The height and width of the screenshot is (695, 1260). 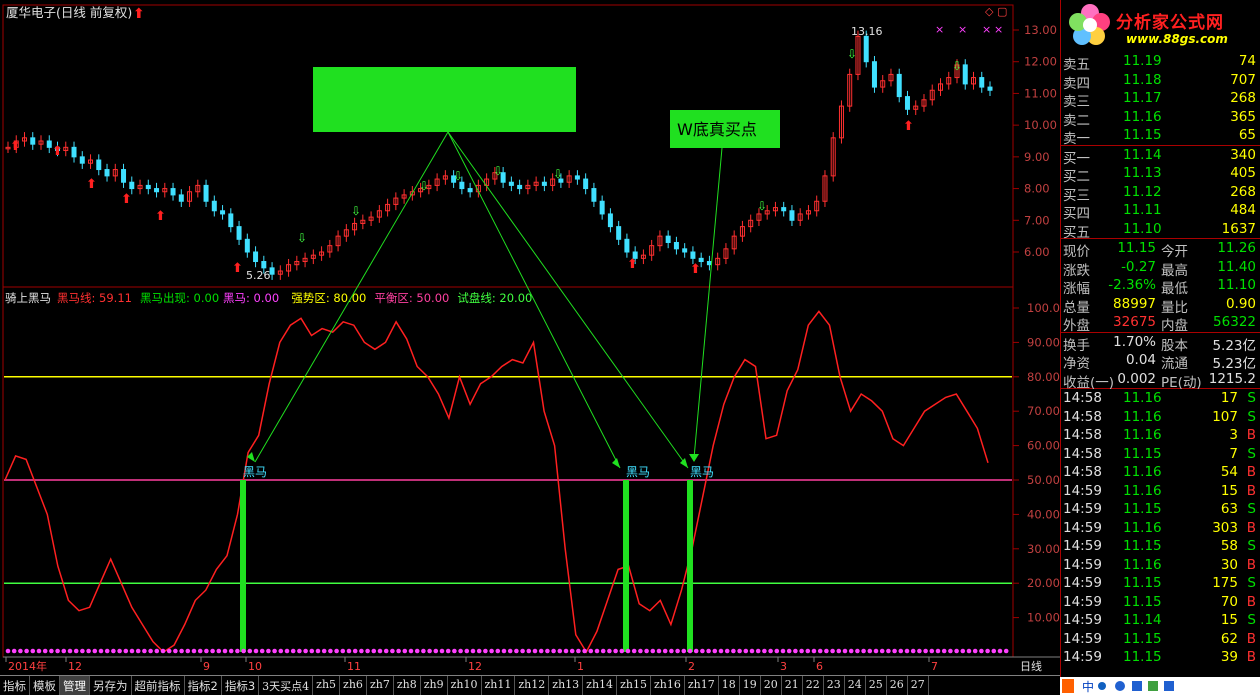 I want to click on keyboard-icon, so click(x=1137, y=686).